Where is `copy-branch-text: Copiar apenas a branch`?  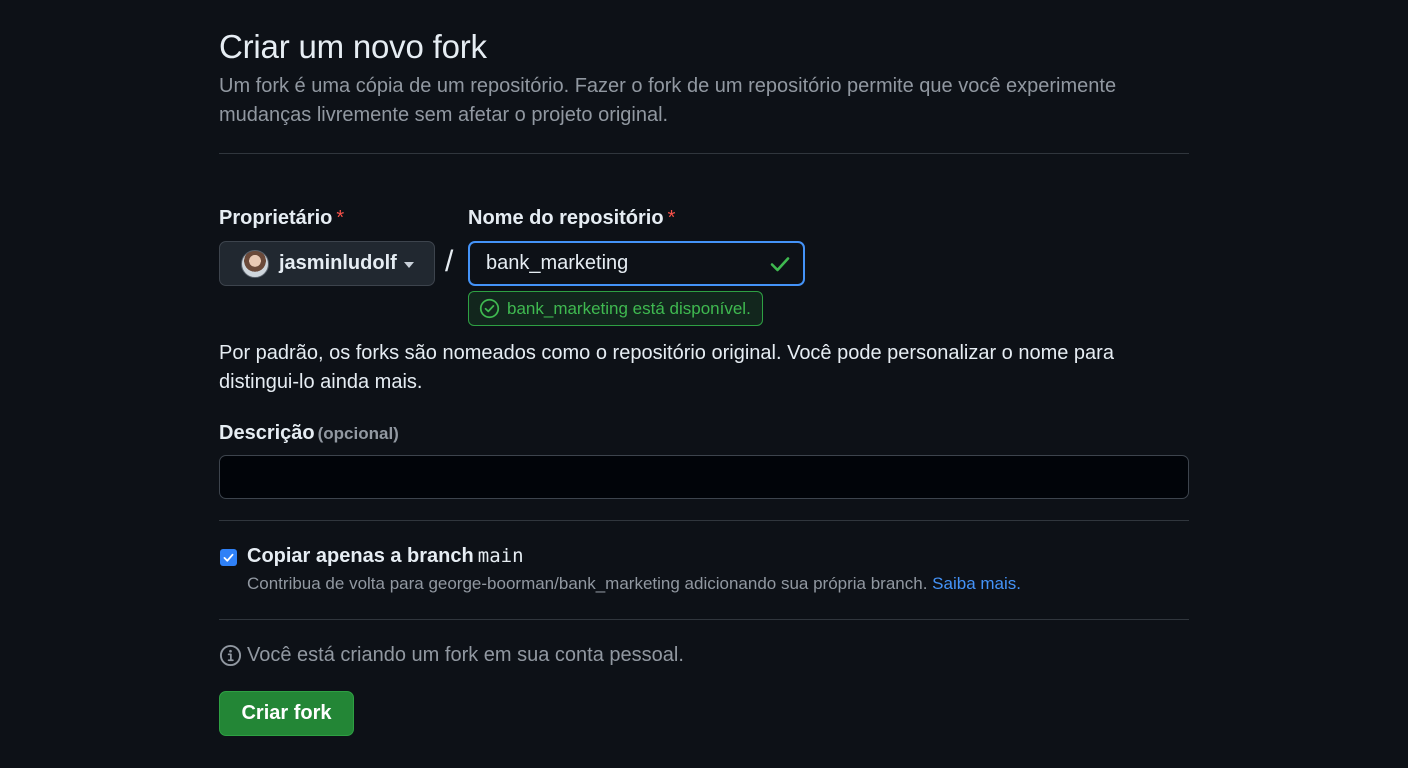
copy-branch-text: Copiar apenas a branch is located at coordinates (360, 556).